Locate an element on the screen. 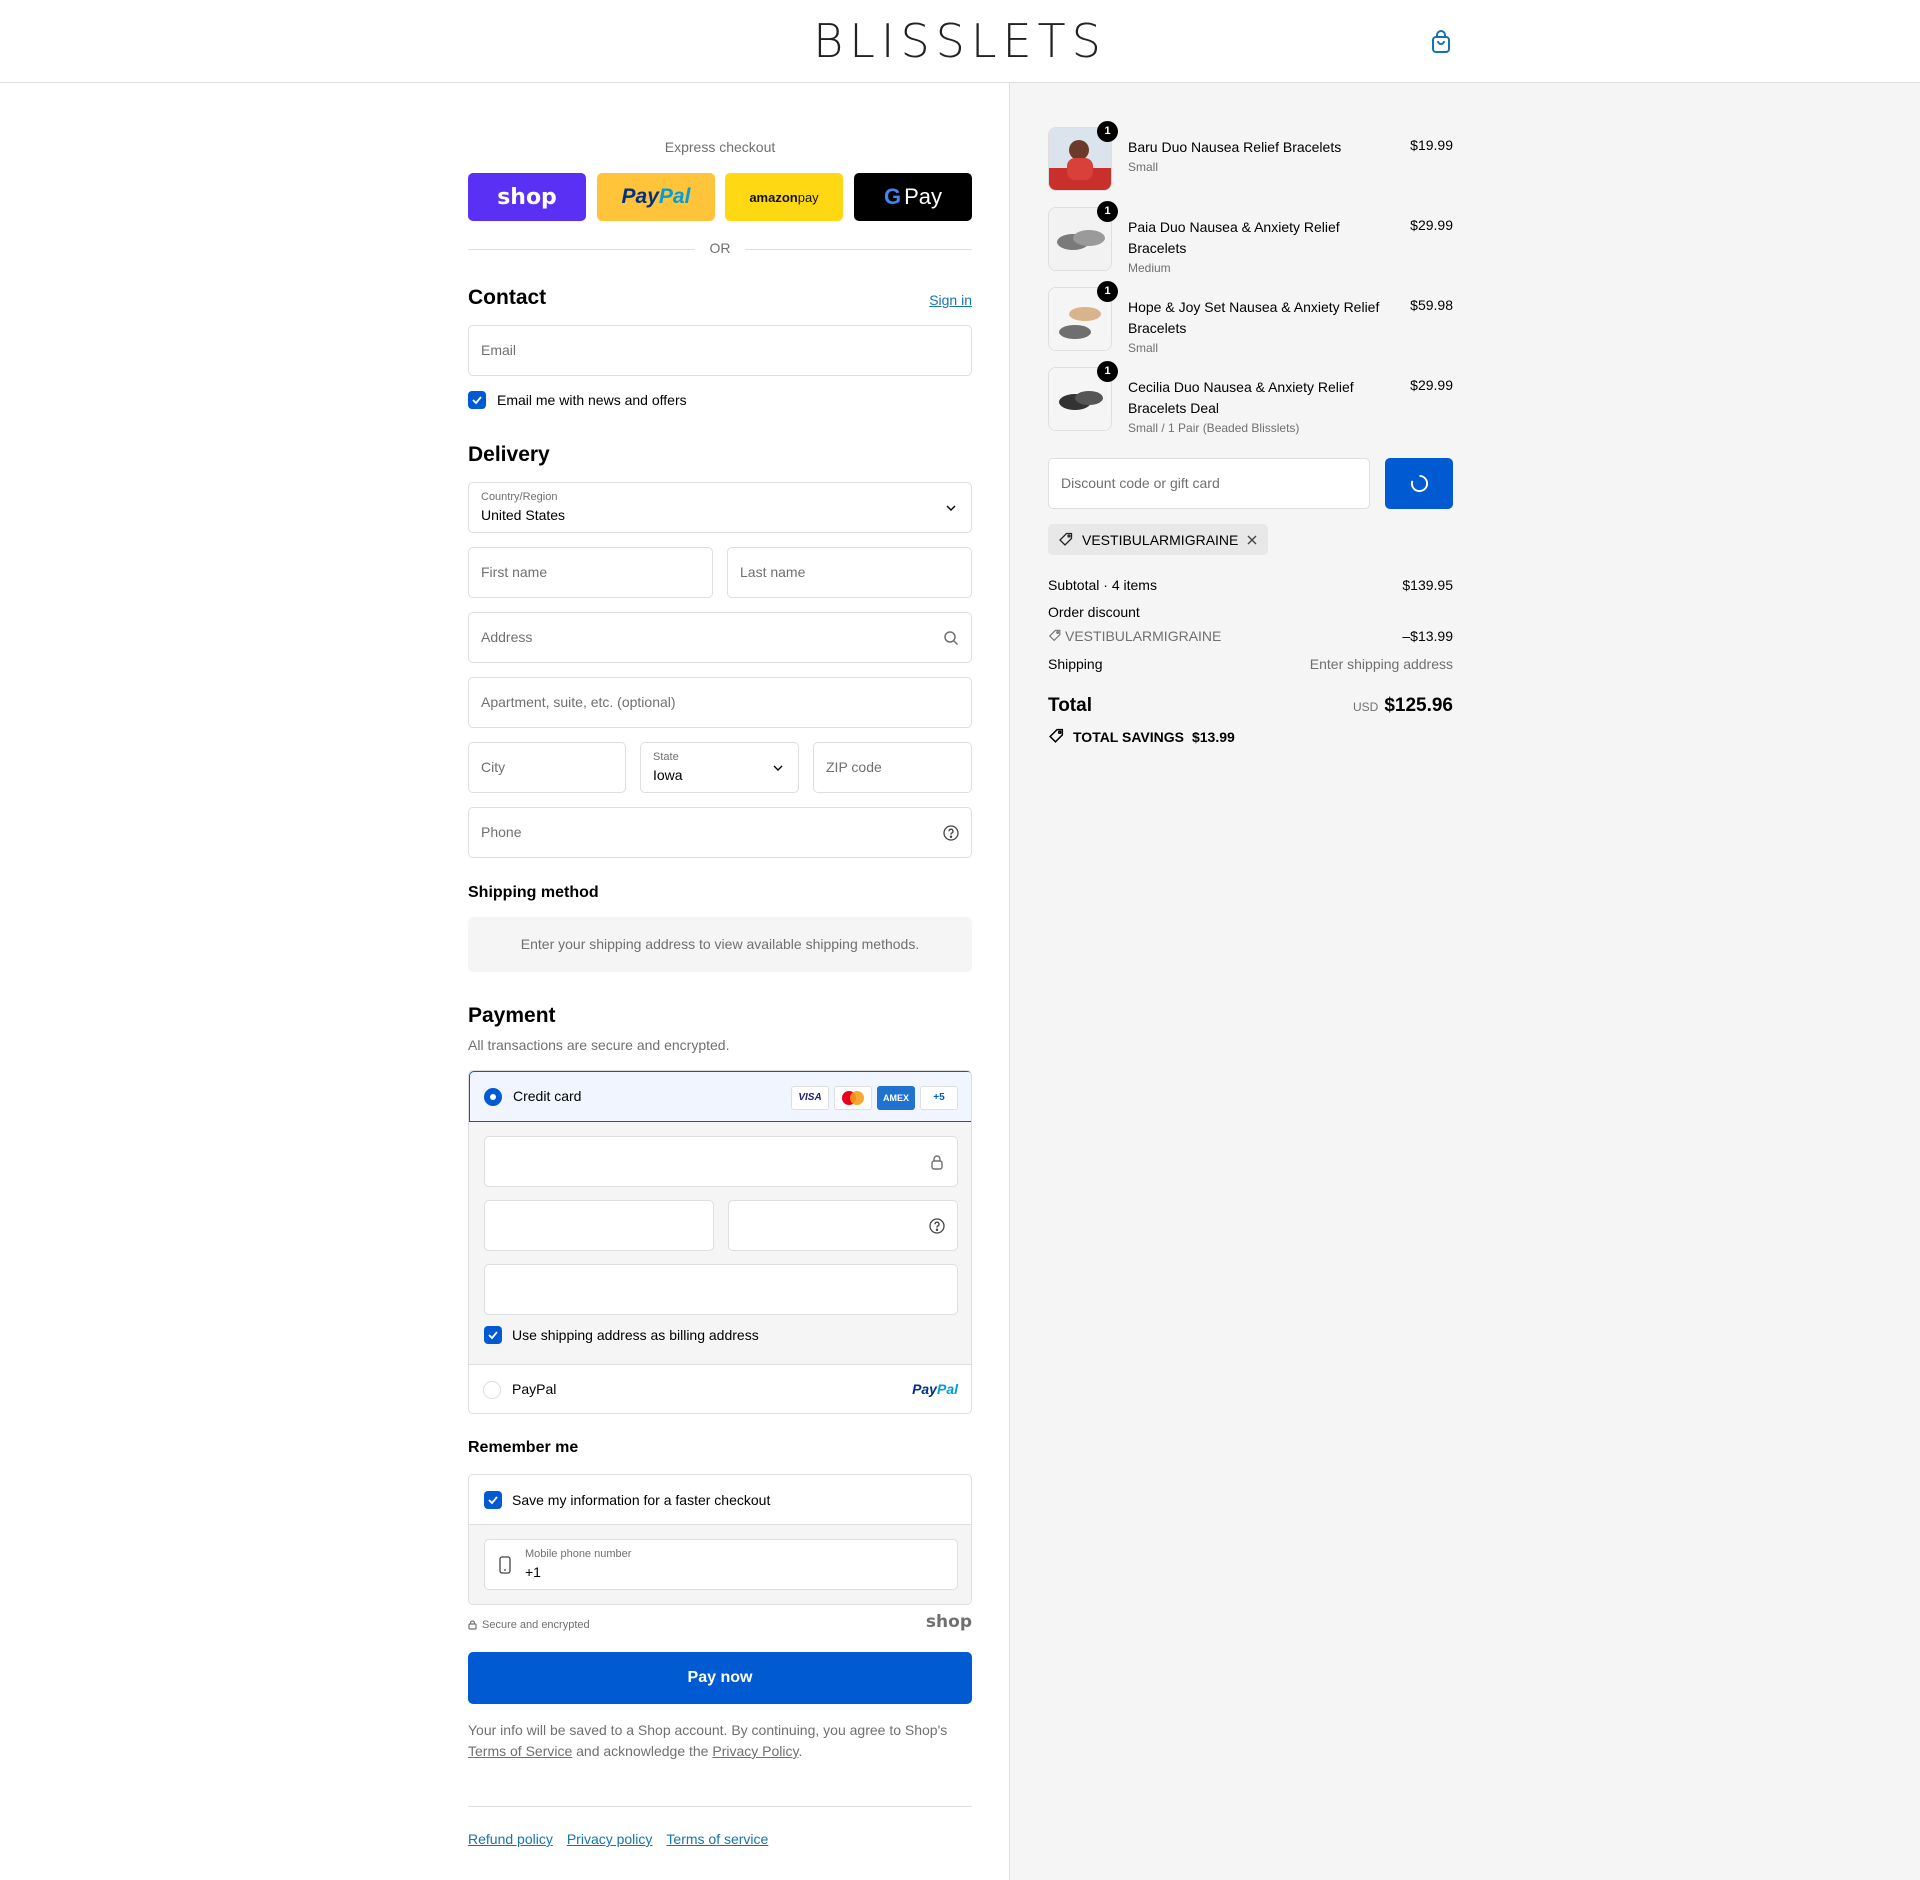 This screenshot has height=1880, width=1920. subtotal-label: Subtotal · 4 items is located at coordinates (1102, 585).